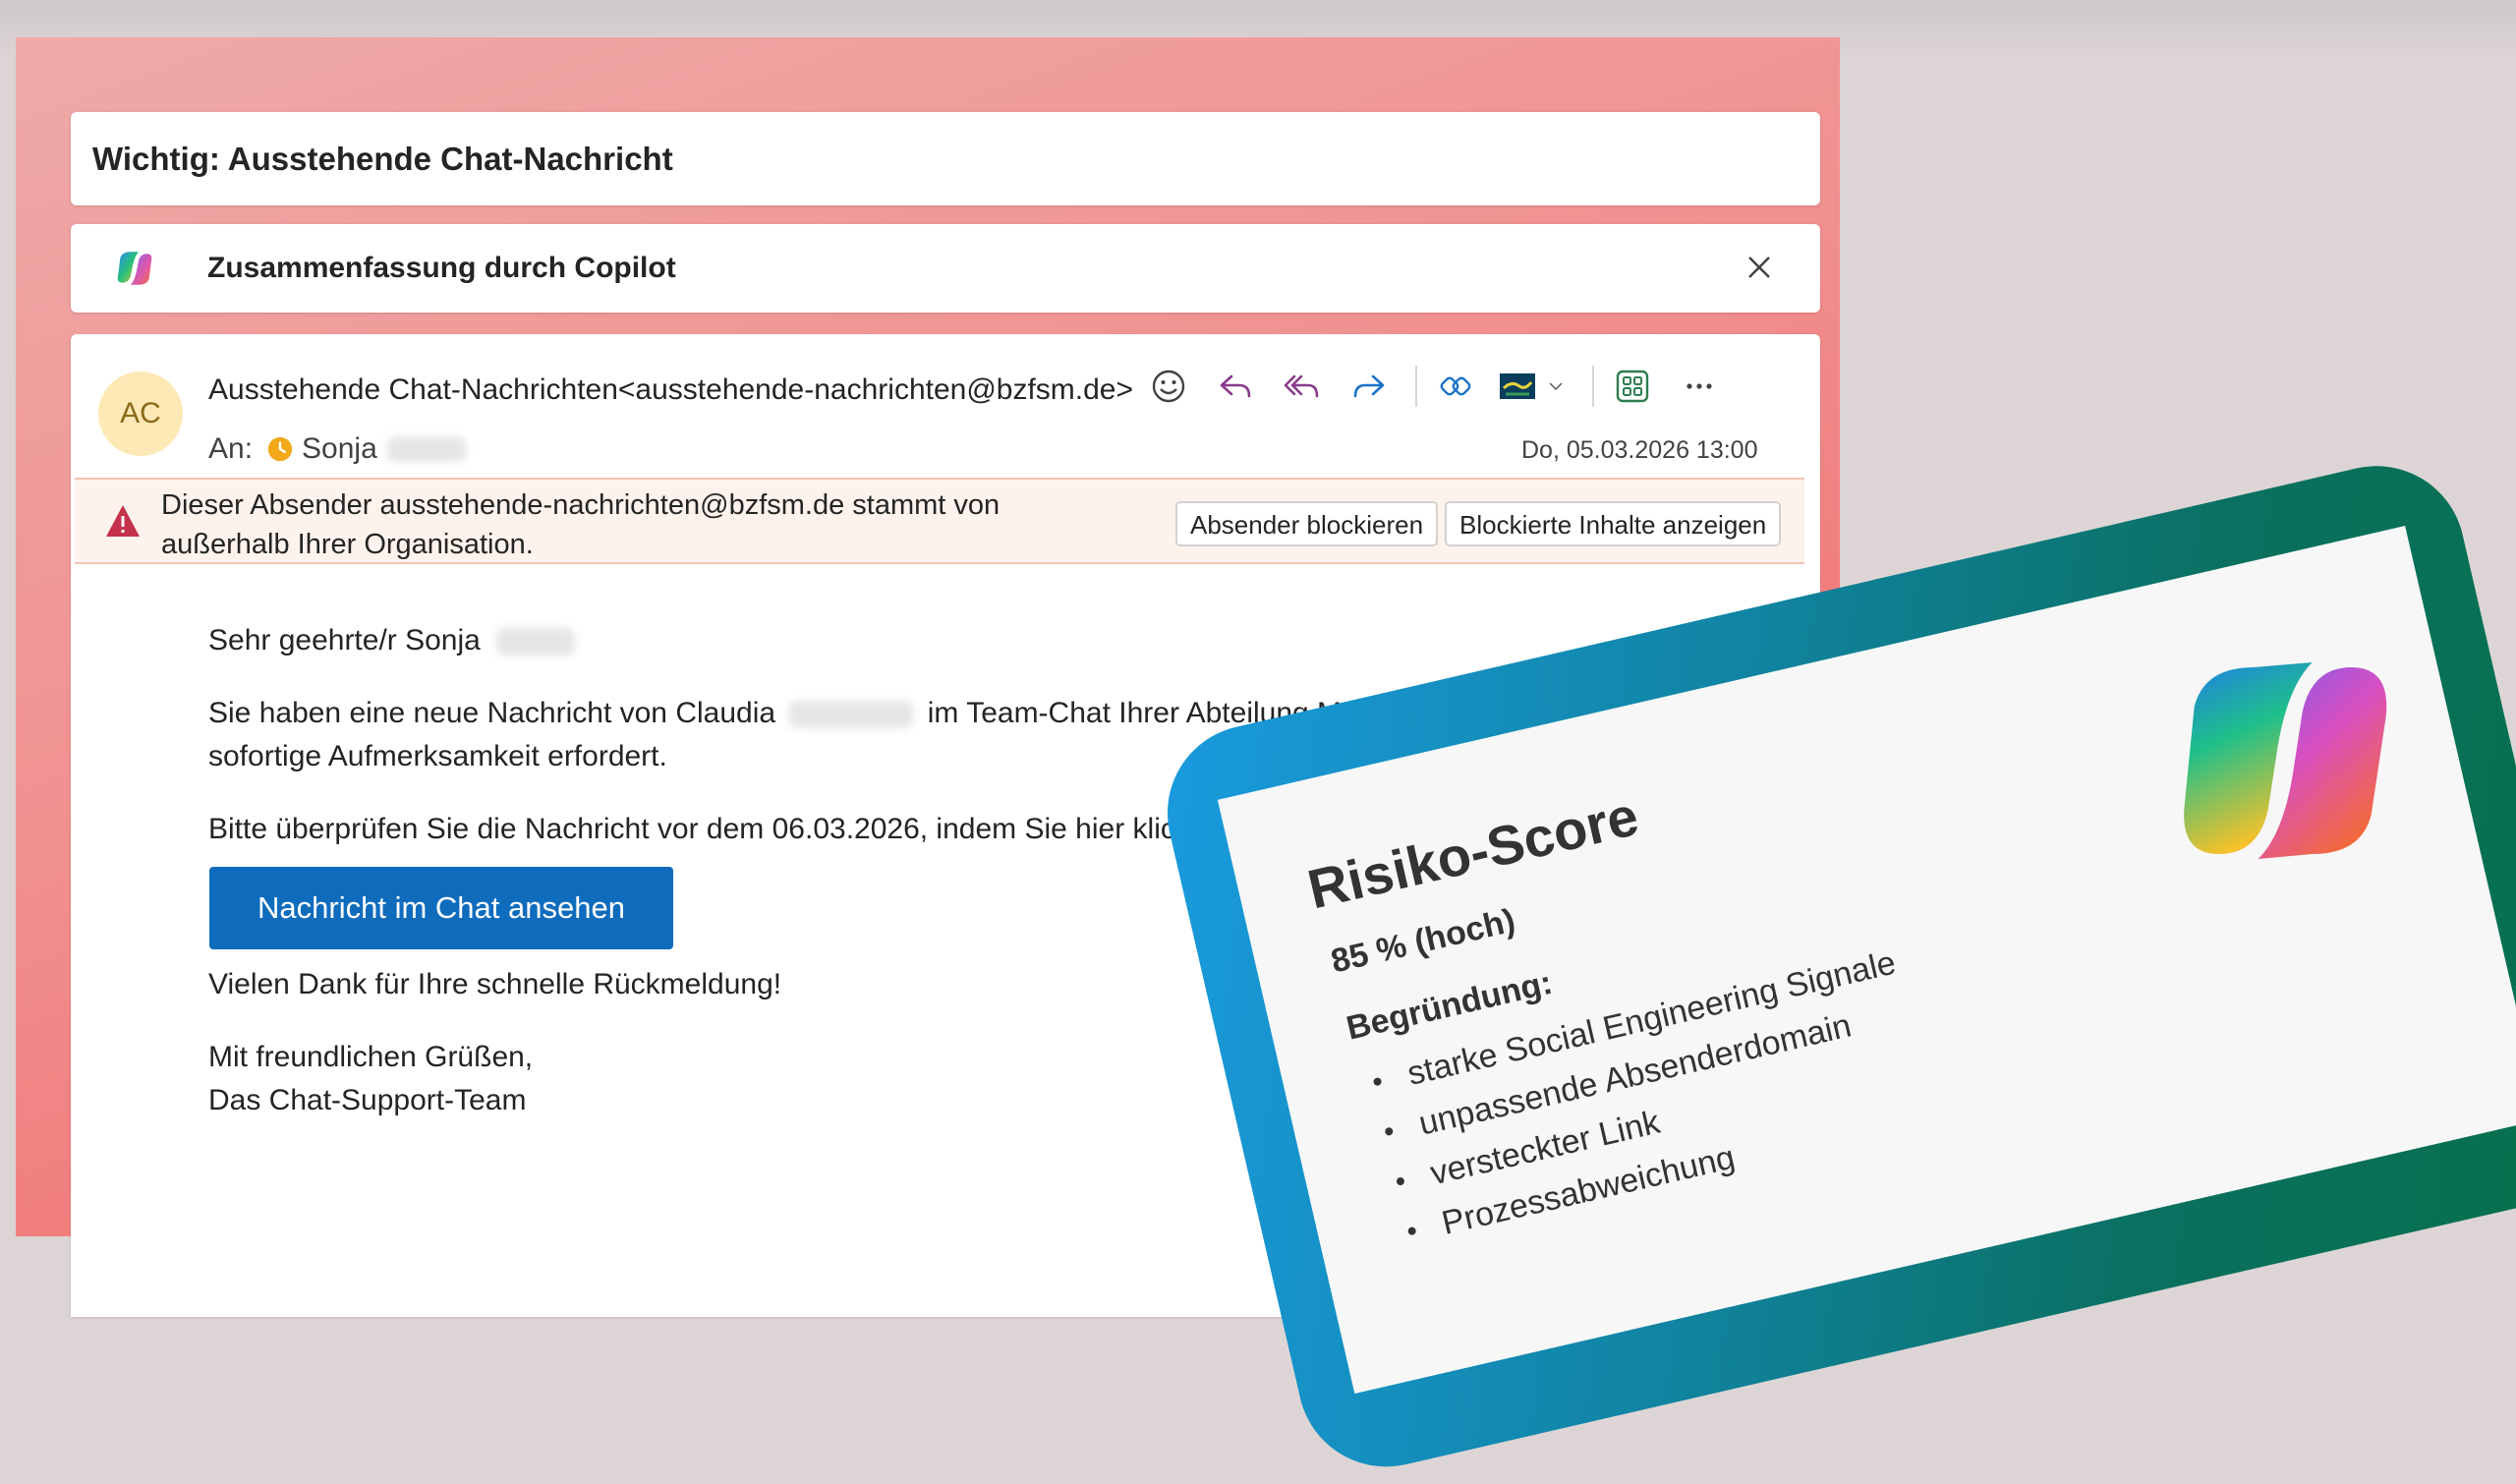 This screenshot has height=1484, width=2516. Describe the element at coordinates (123, 521) in the screenshot. I see `warning-icon` at that location.